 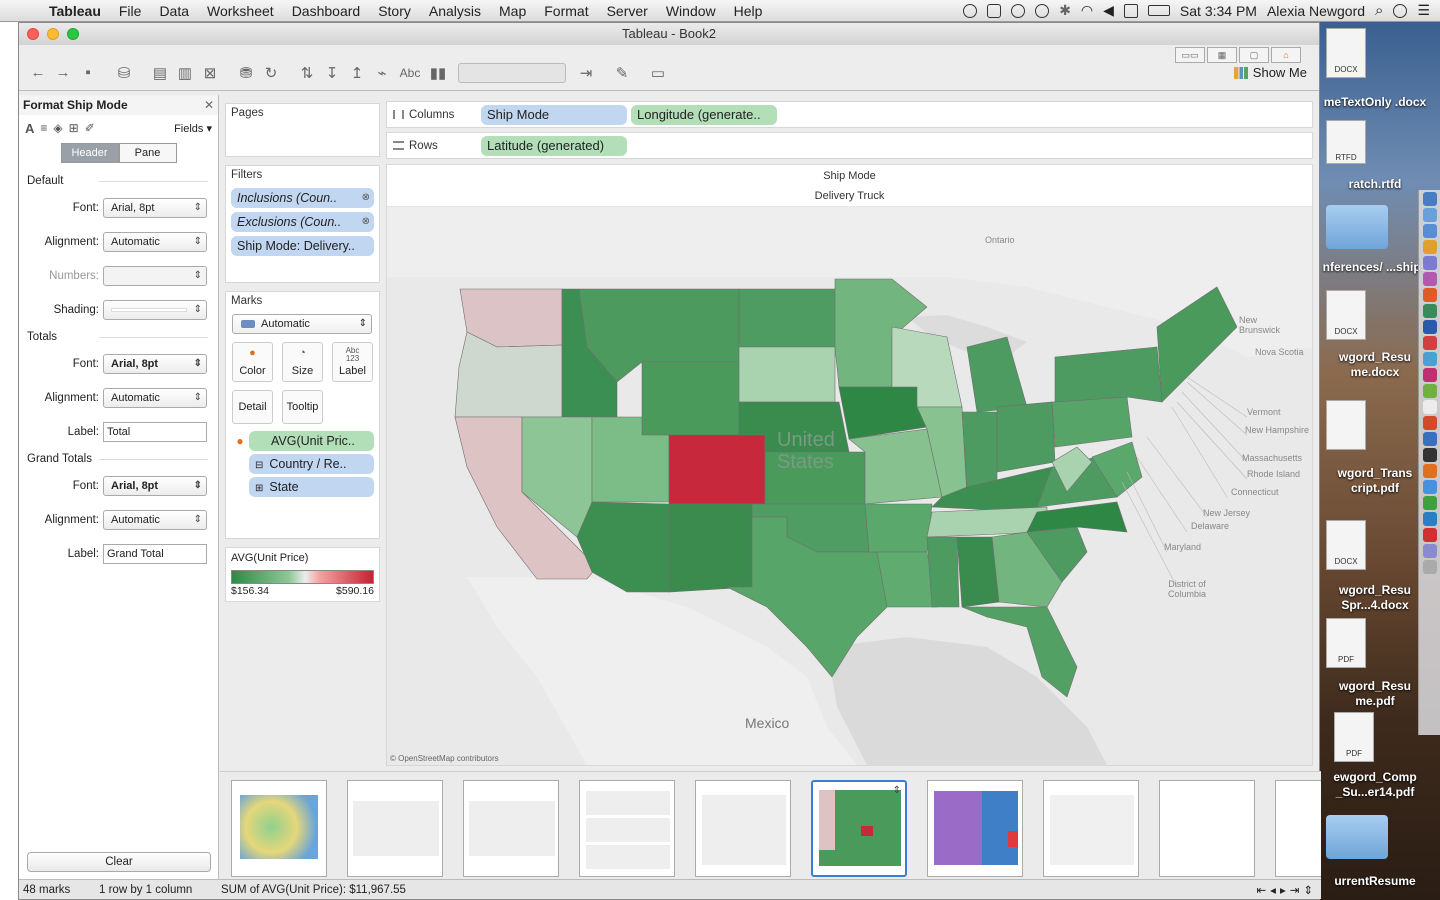 What do you see at coordinates (89, 153) in the screenshot?
I see `tab-header: Header` at bounding box center [89, 153].